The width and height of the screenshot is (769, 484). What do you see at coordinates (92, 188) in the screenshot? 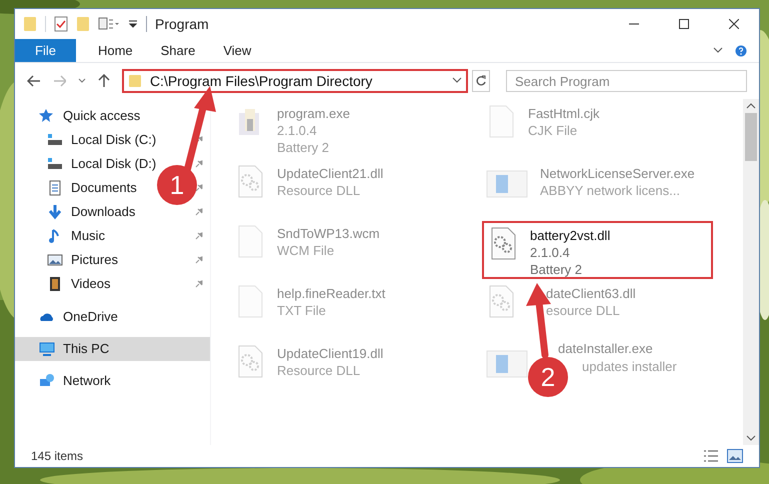
I see `nav-item: Documents` at bounding box center [92, 188].